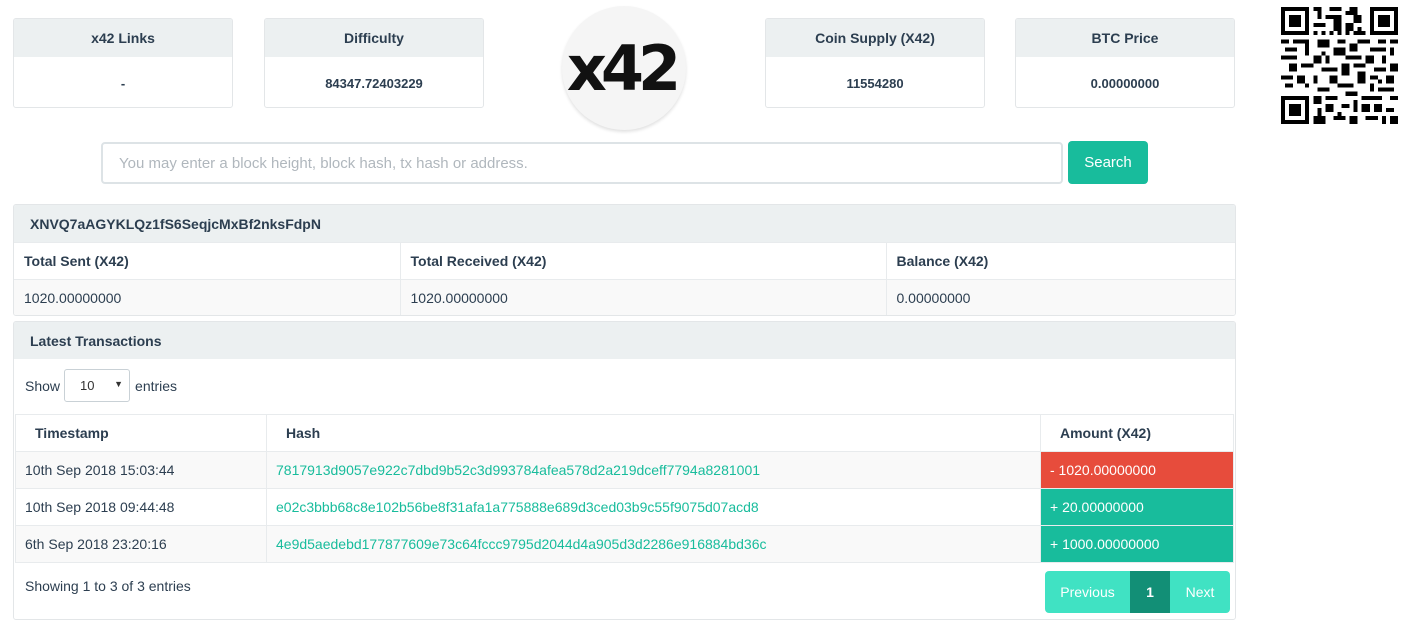  Describe the element at coordinates (1060, 261) in the screenshot. I see `balance-header: Balance (X42)` at that location.